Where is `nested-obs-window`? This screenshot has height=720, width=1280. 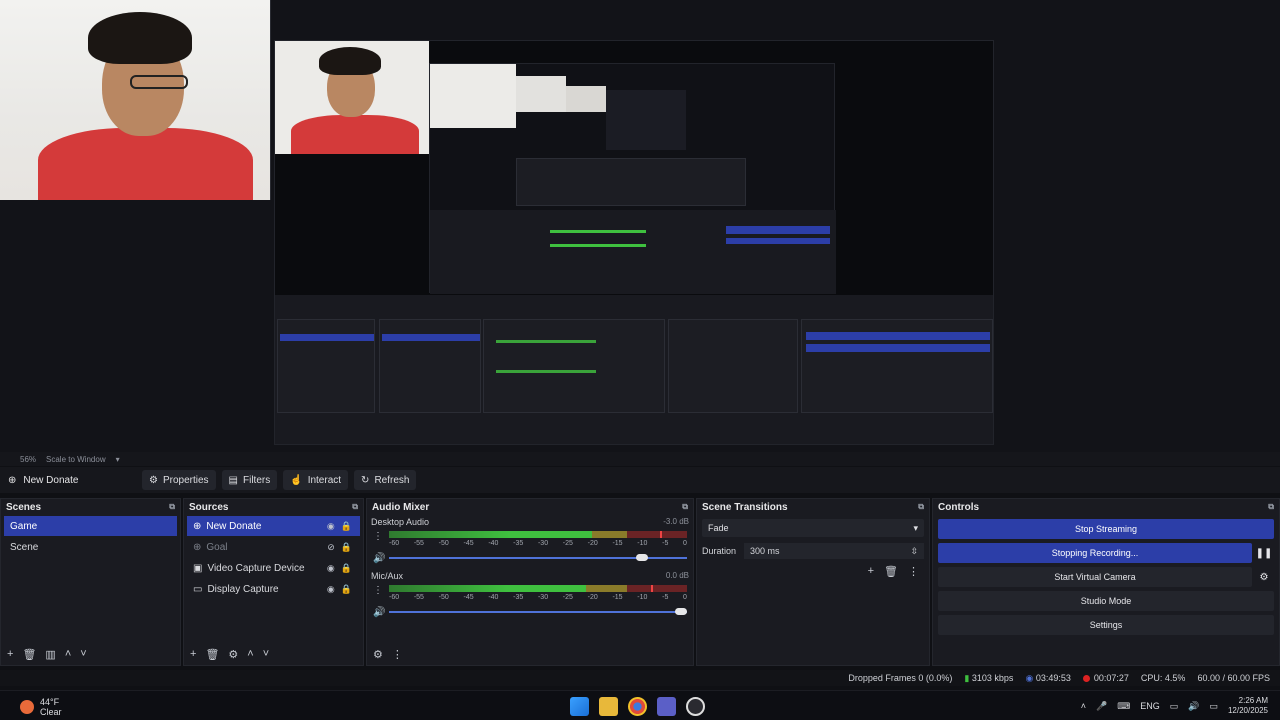 nested-obs-window is located at coordinates (634, 369).